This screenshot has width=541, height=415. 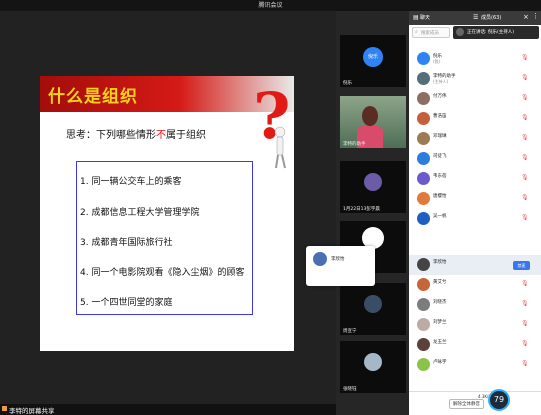 What do you see at coordinates (340, 266) in the screenshot?
I see `member-popup: 李欣怡` at bounding box center [340, 266].